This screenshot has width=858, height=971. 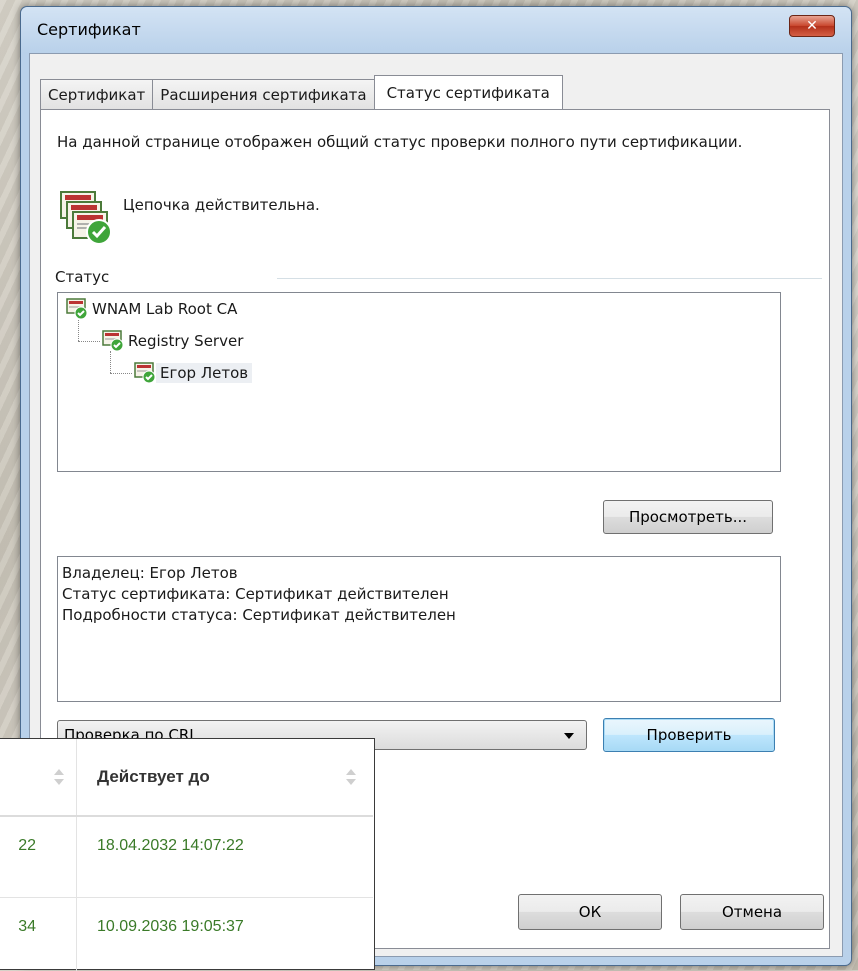 What do you see at coordinates (86, 218) in the screenshot?
I see `certificate-chain-valid-icon` at bounding box center [86, 218].